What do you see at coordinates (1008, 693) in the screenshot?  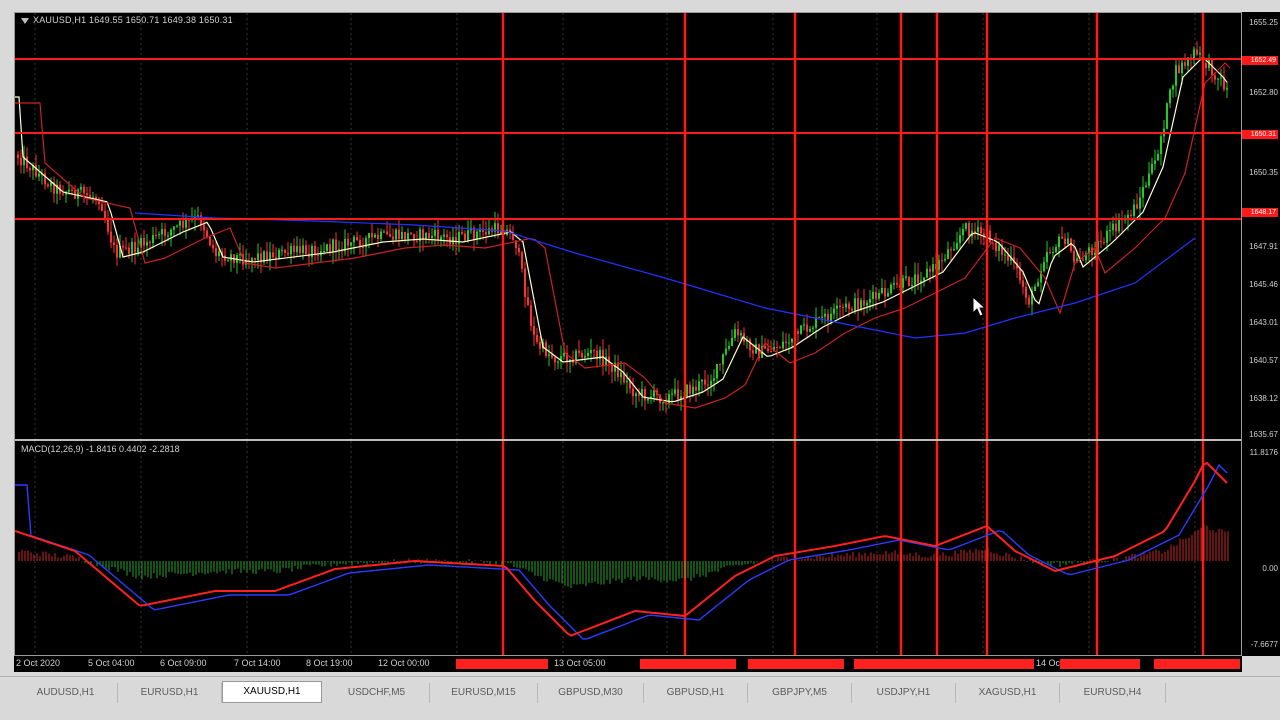 I see `tab-xagusd-h1: XAGUSD,H1` at bounding box center [1008, 693].